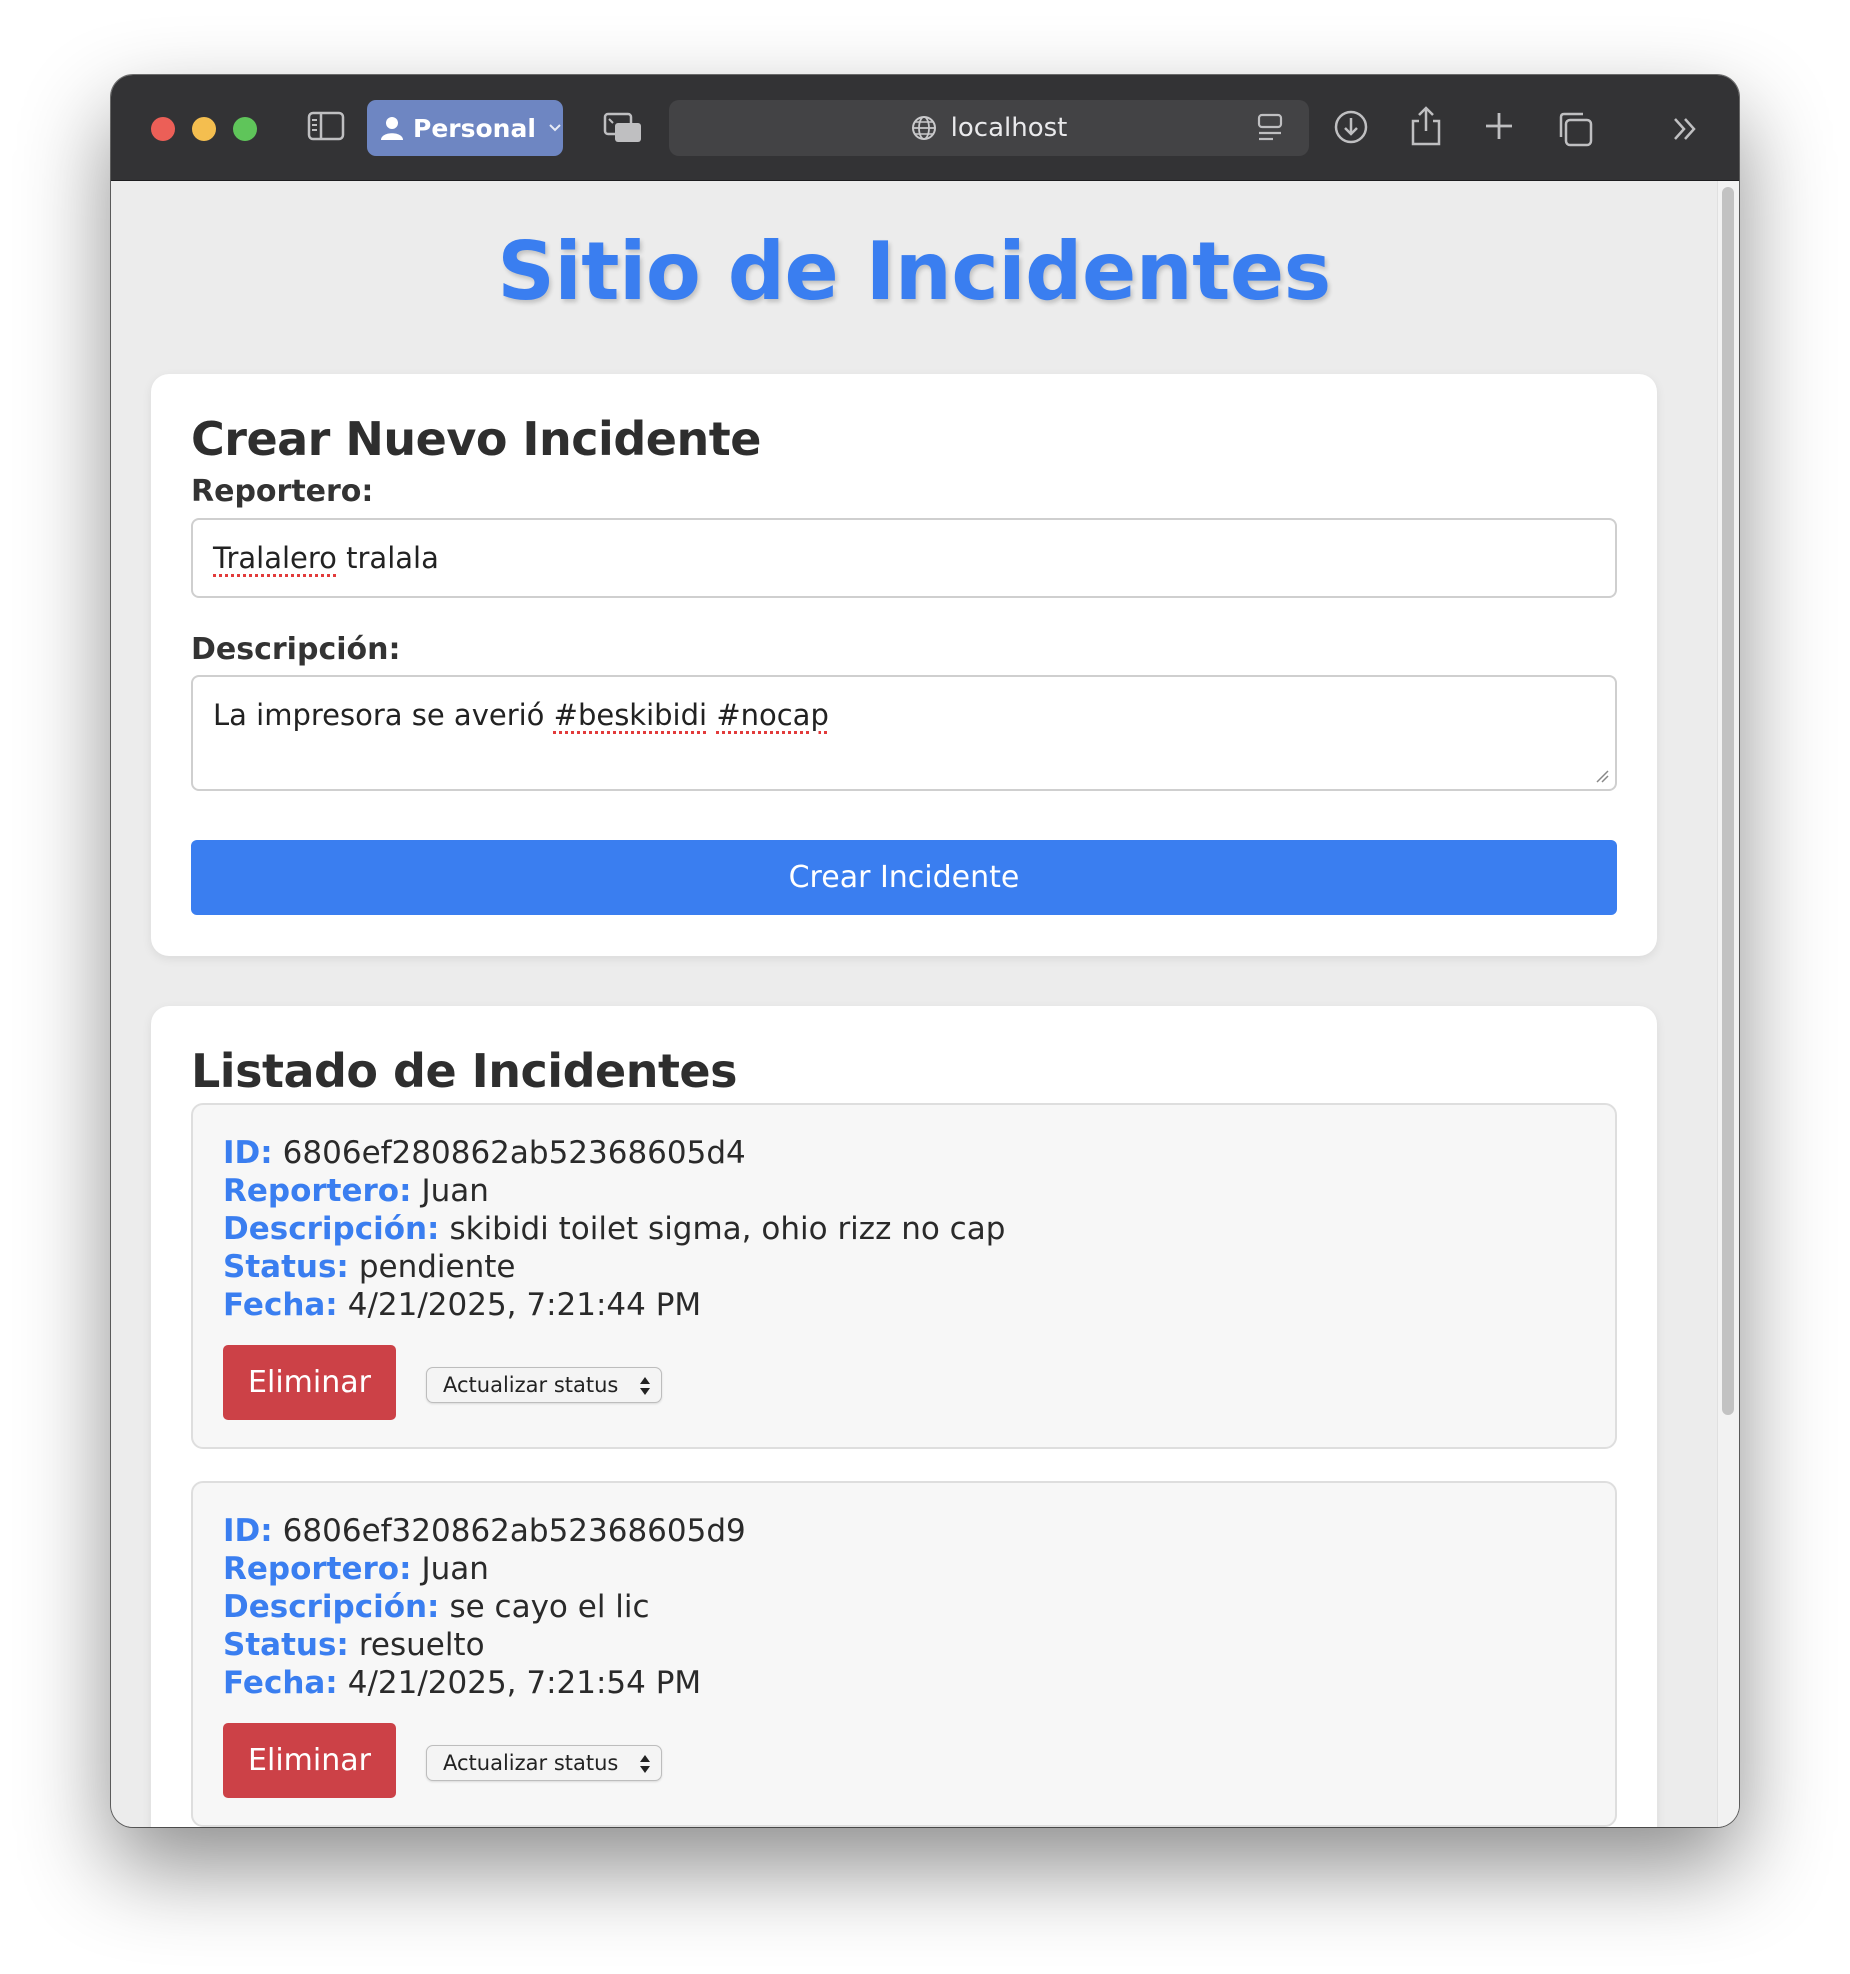  Describe the element at coordinates (163, 129) in the screenshot. I see `close-window-button` at that location.